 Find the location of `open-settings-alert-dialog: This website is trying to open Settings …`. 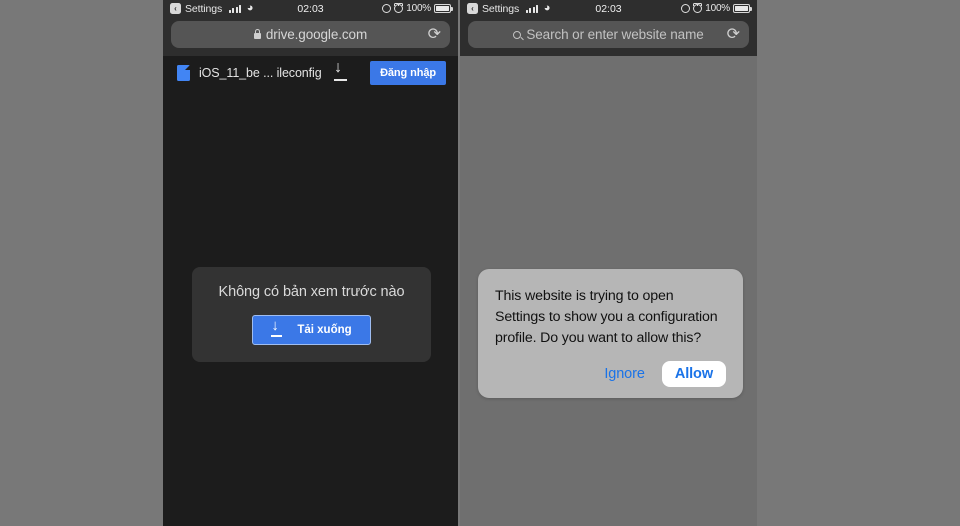

open-settings-alert-dialog: This website is trying to open Settings … is located at coordinates (610, 333).